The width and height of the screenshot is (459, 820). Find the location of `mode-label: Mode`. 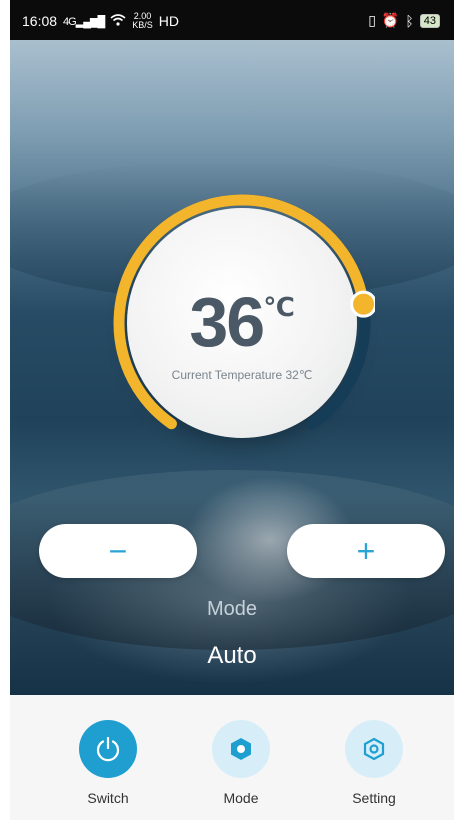

mode-label: Mode is located at coordinates (232, 609).